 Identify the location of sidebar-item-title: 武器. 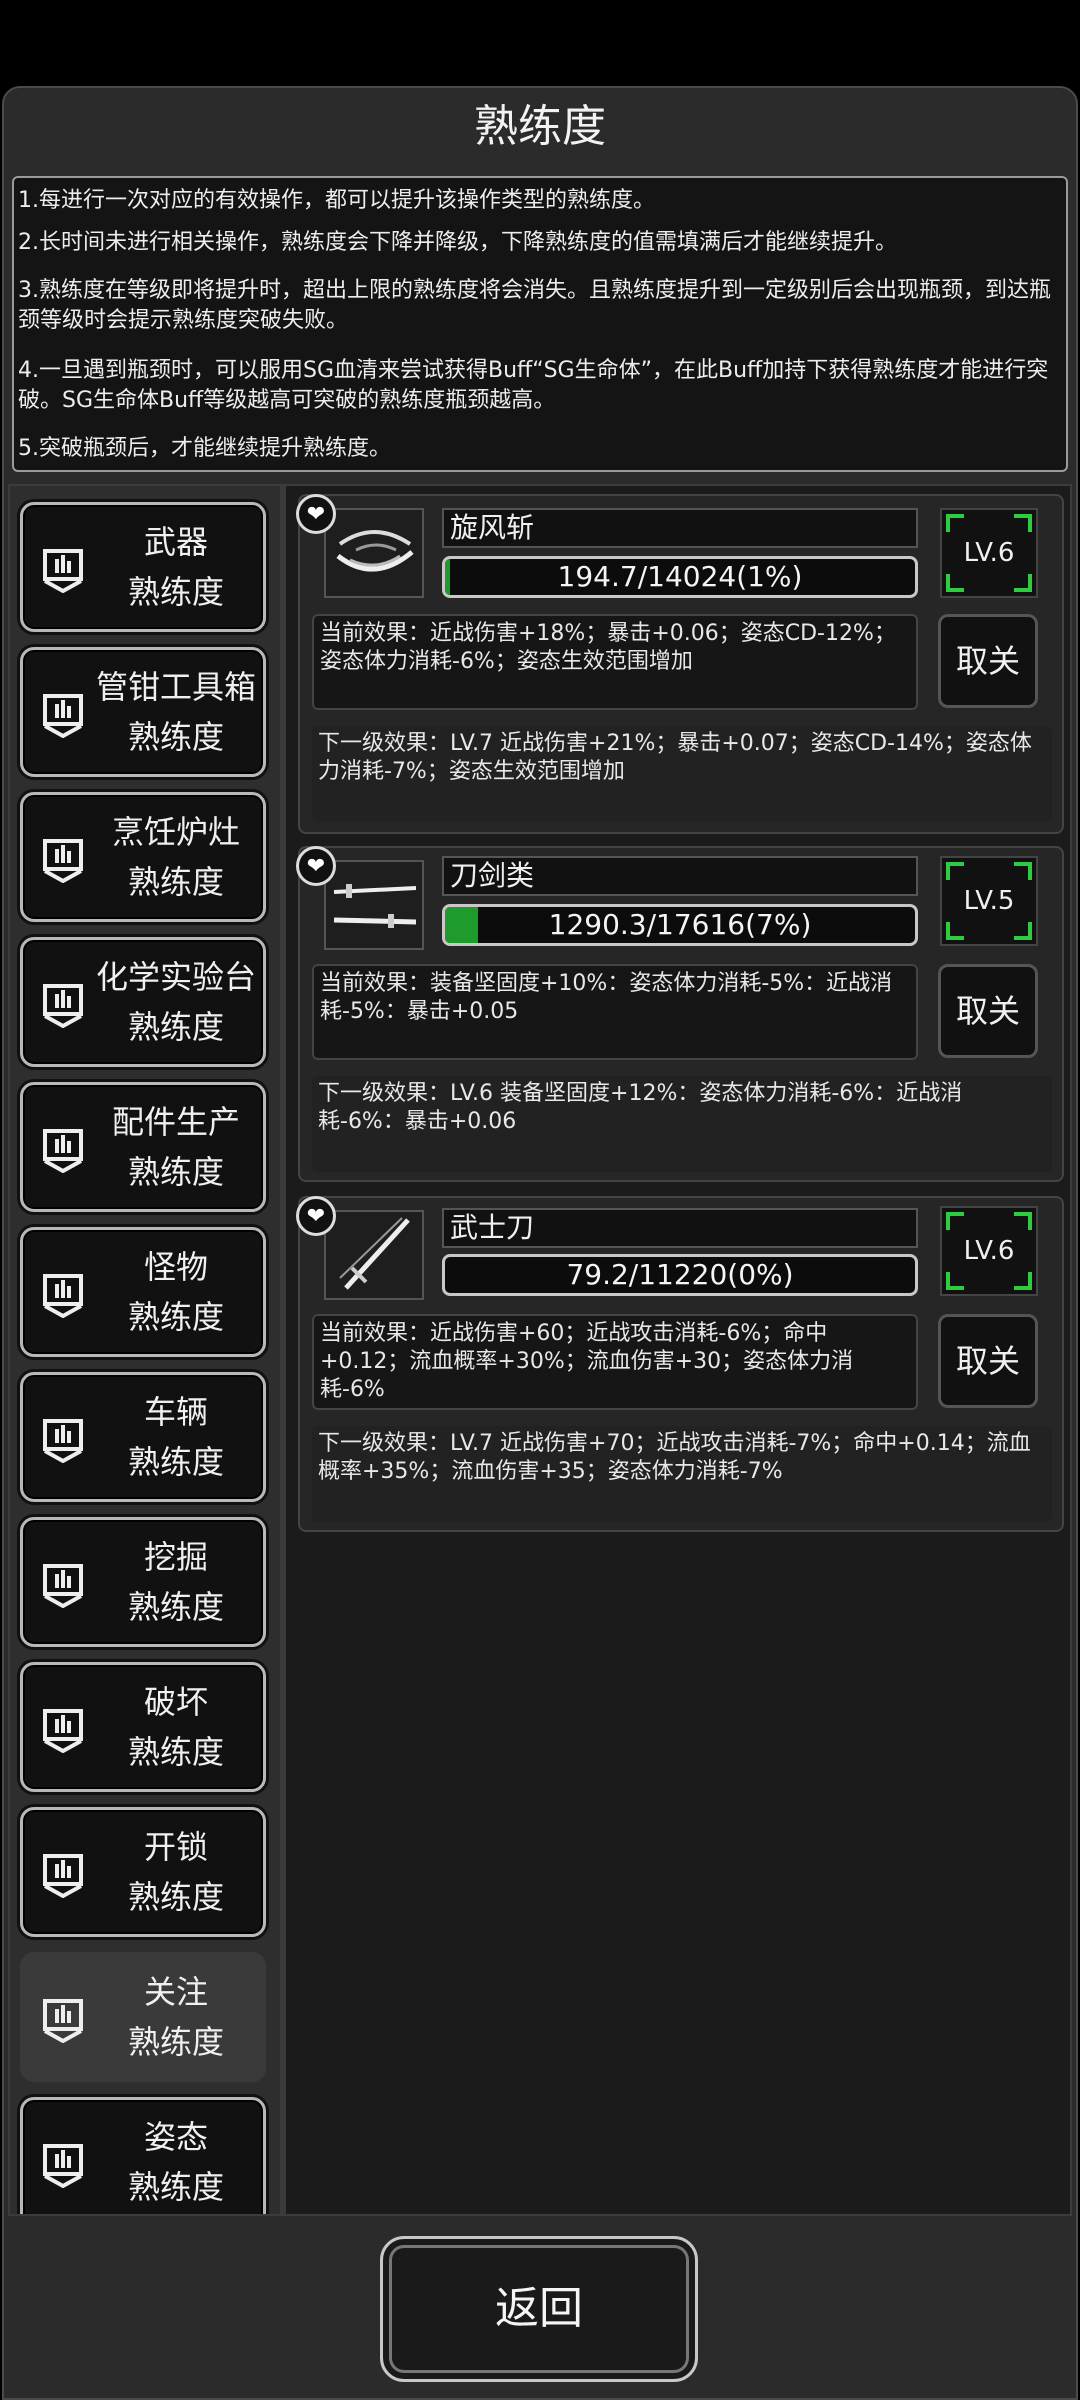
(175, 542).